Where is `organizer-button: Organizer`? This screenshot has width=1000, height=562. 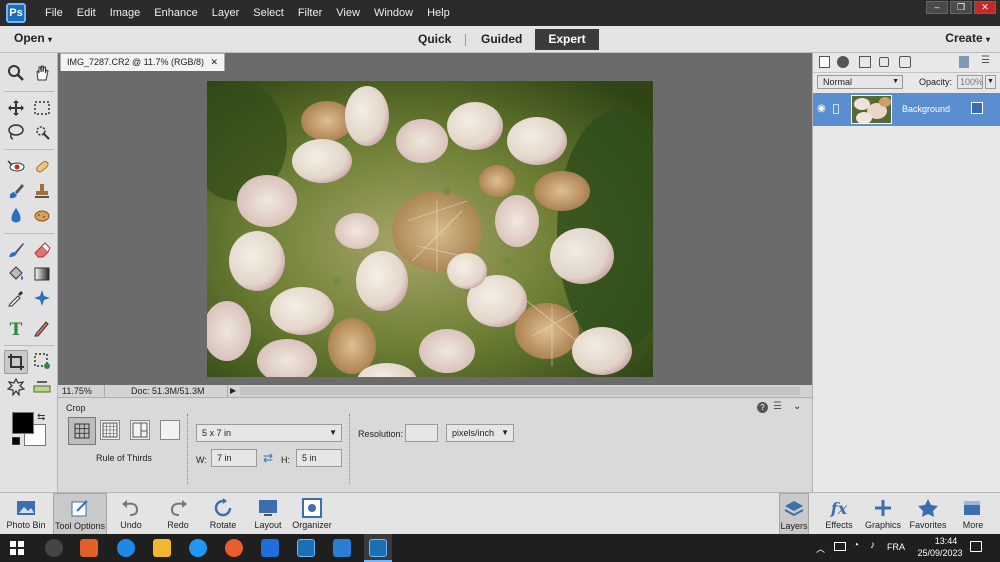 organizer-button: Organizer is located at coordinates (312, 514).